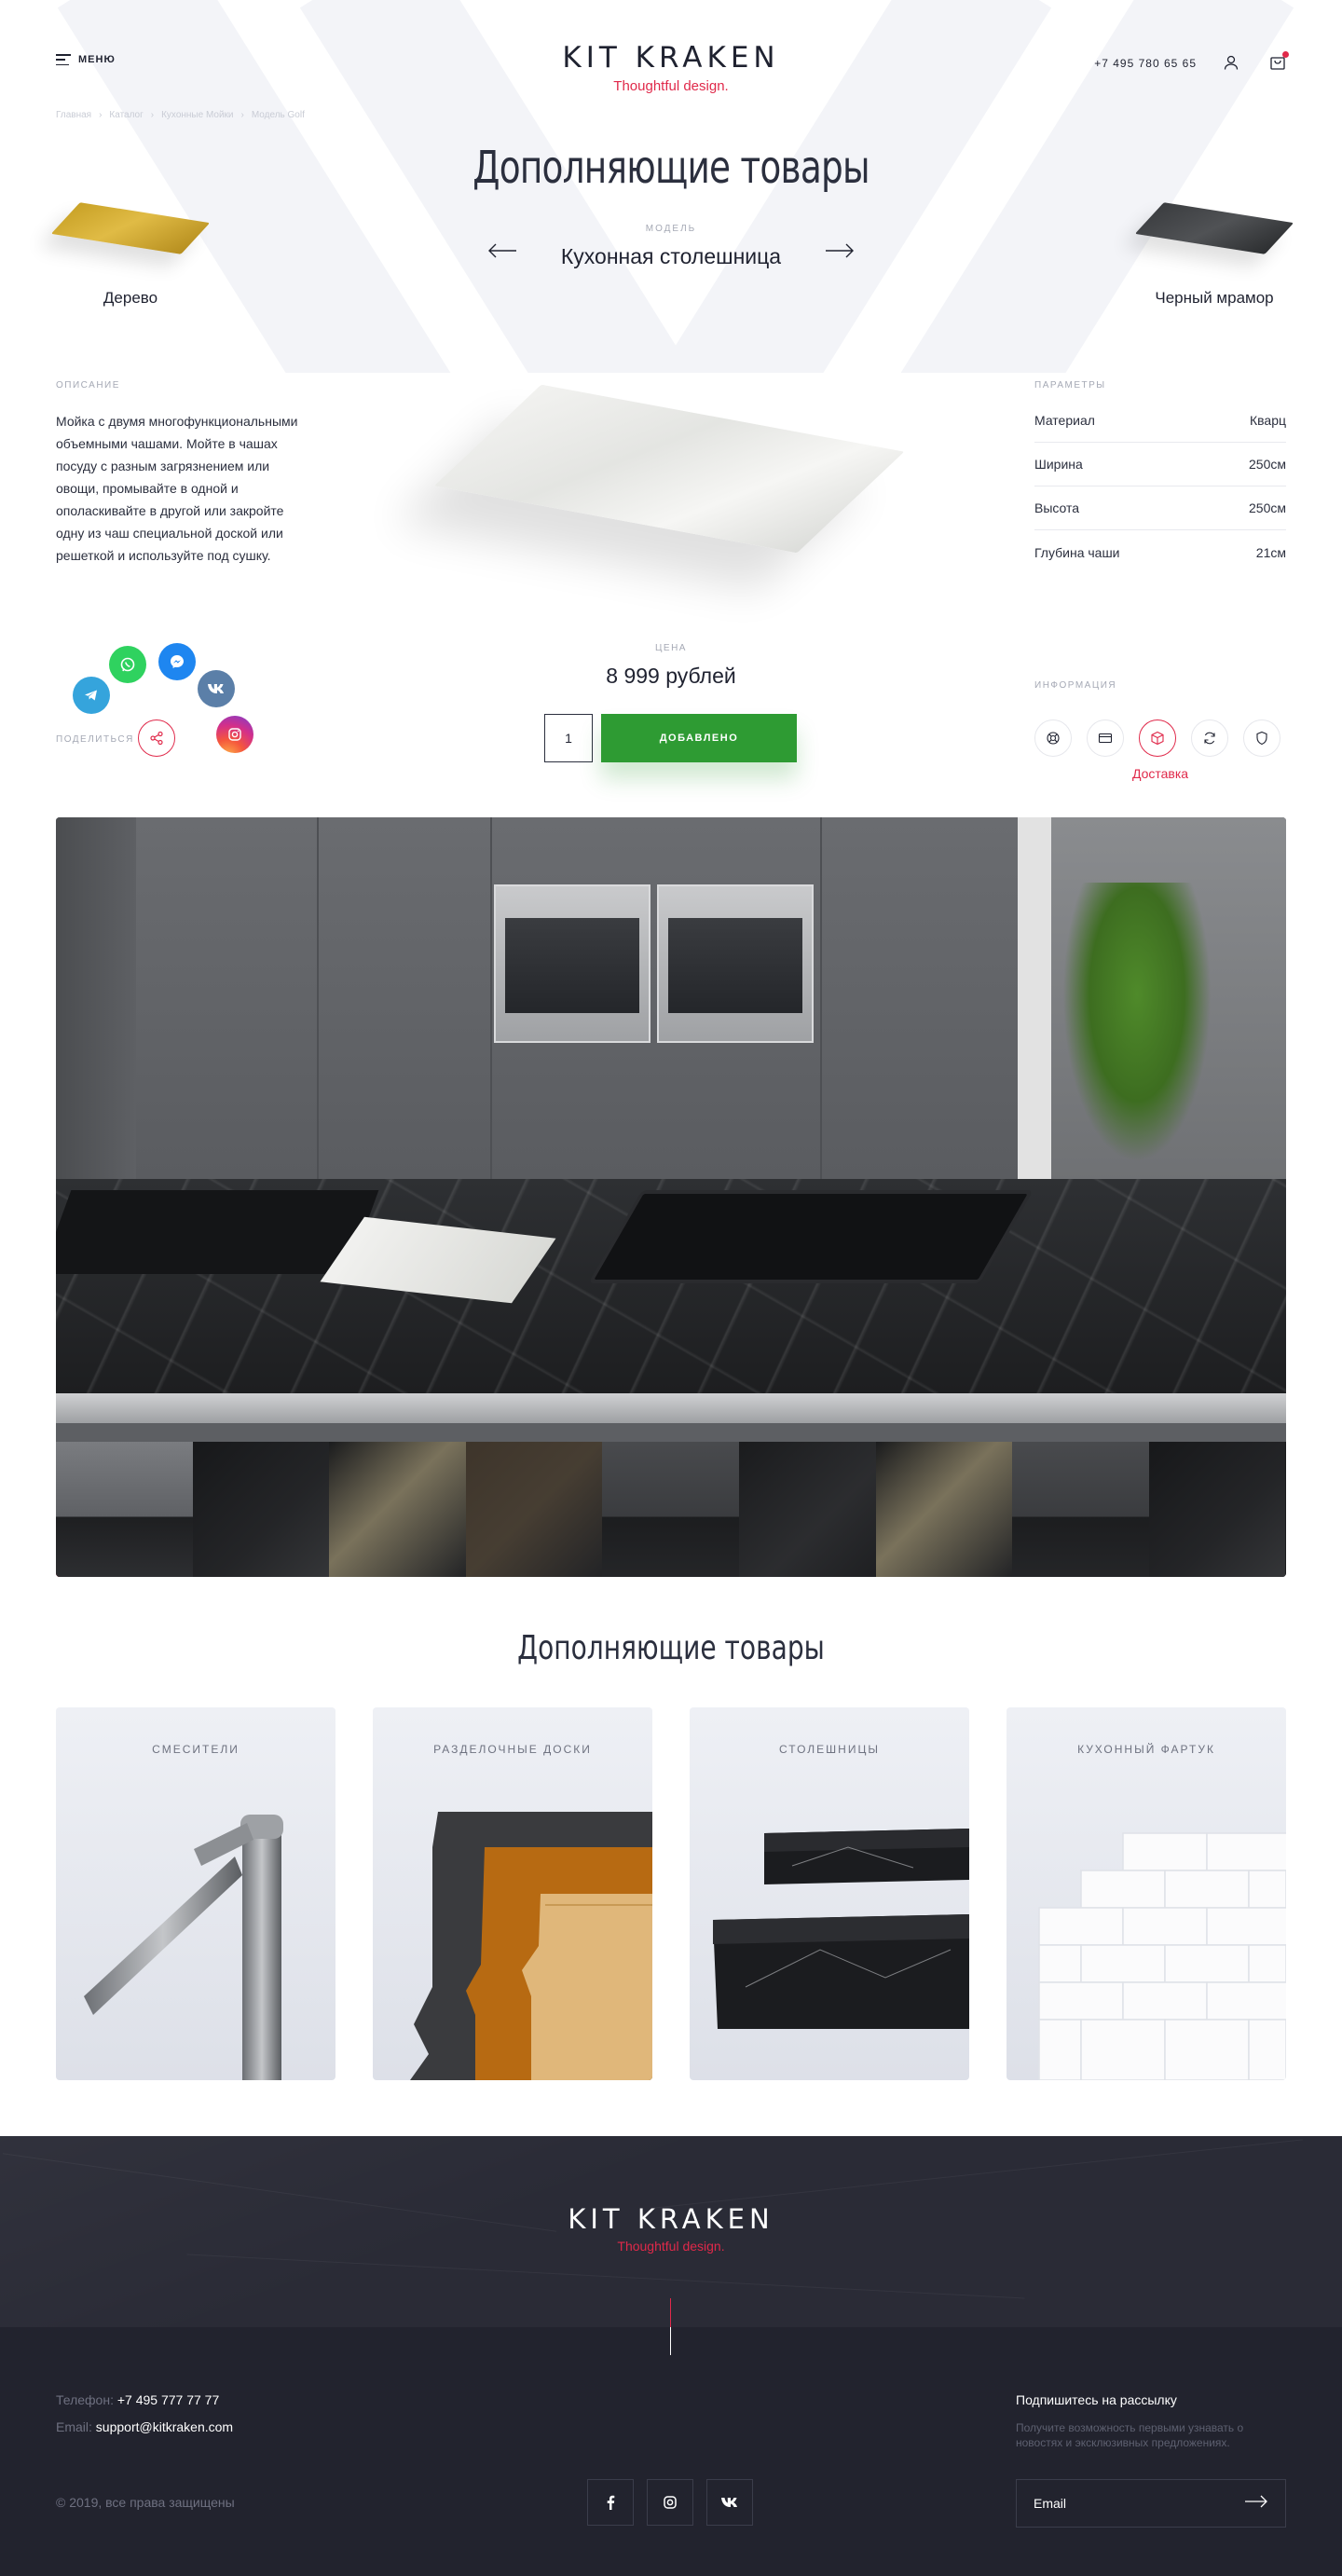 This screenshot has height=2576, width=1342. Describe the element at coordinates (97, 59) in the screenshot. I see `menu-label: МЕНЮ` at that location.